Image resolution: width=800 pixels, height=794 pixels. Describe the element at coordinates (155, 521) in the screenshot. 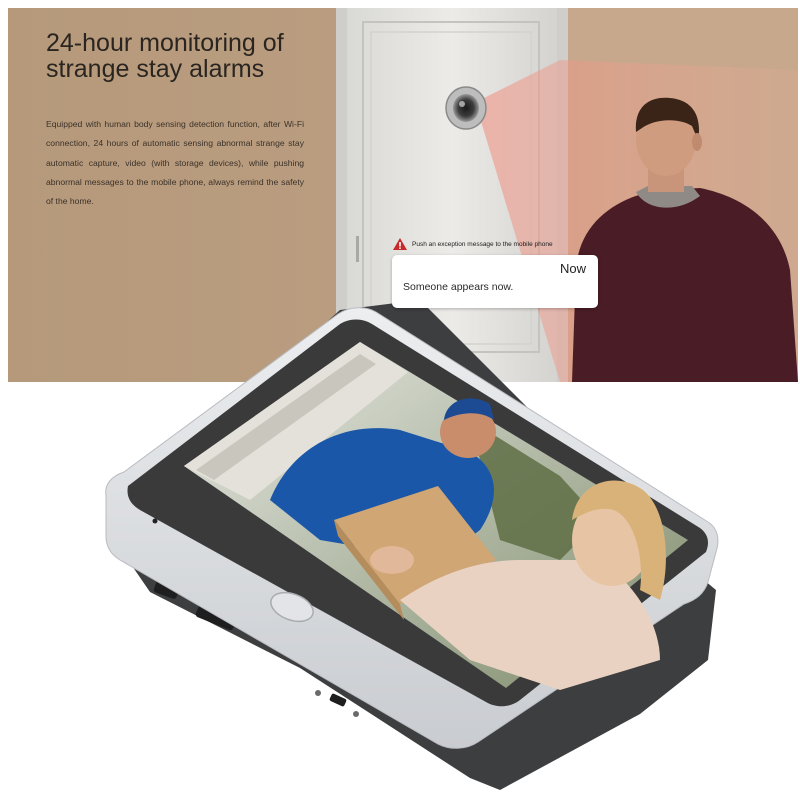

I see `sensor-dot` at that location.